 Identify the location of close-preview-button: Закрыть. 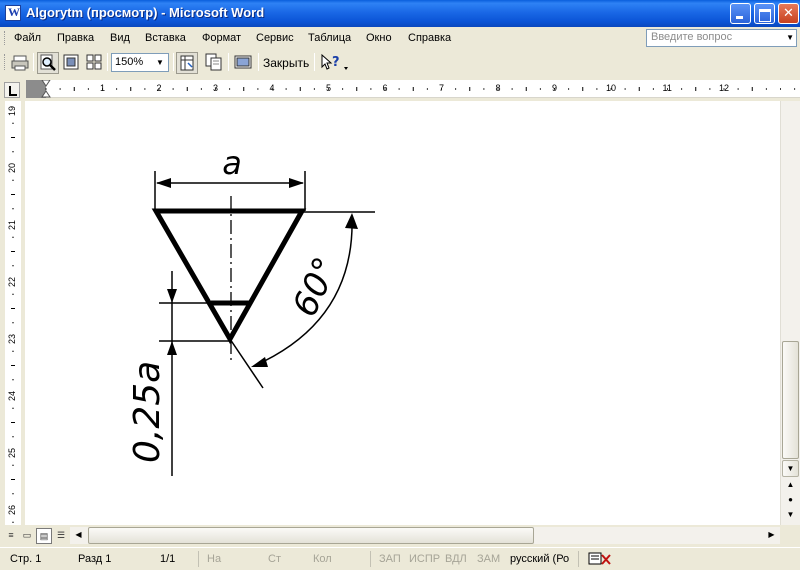
(286, 63).